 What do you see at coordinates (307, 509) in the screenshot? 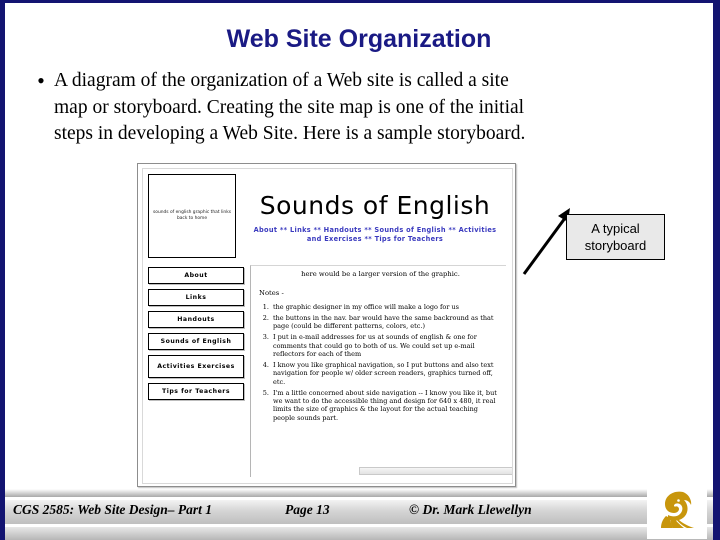
I see `footer-page-number: Page 13` at bounding box center [307, 509].